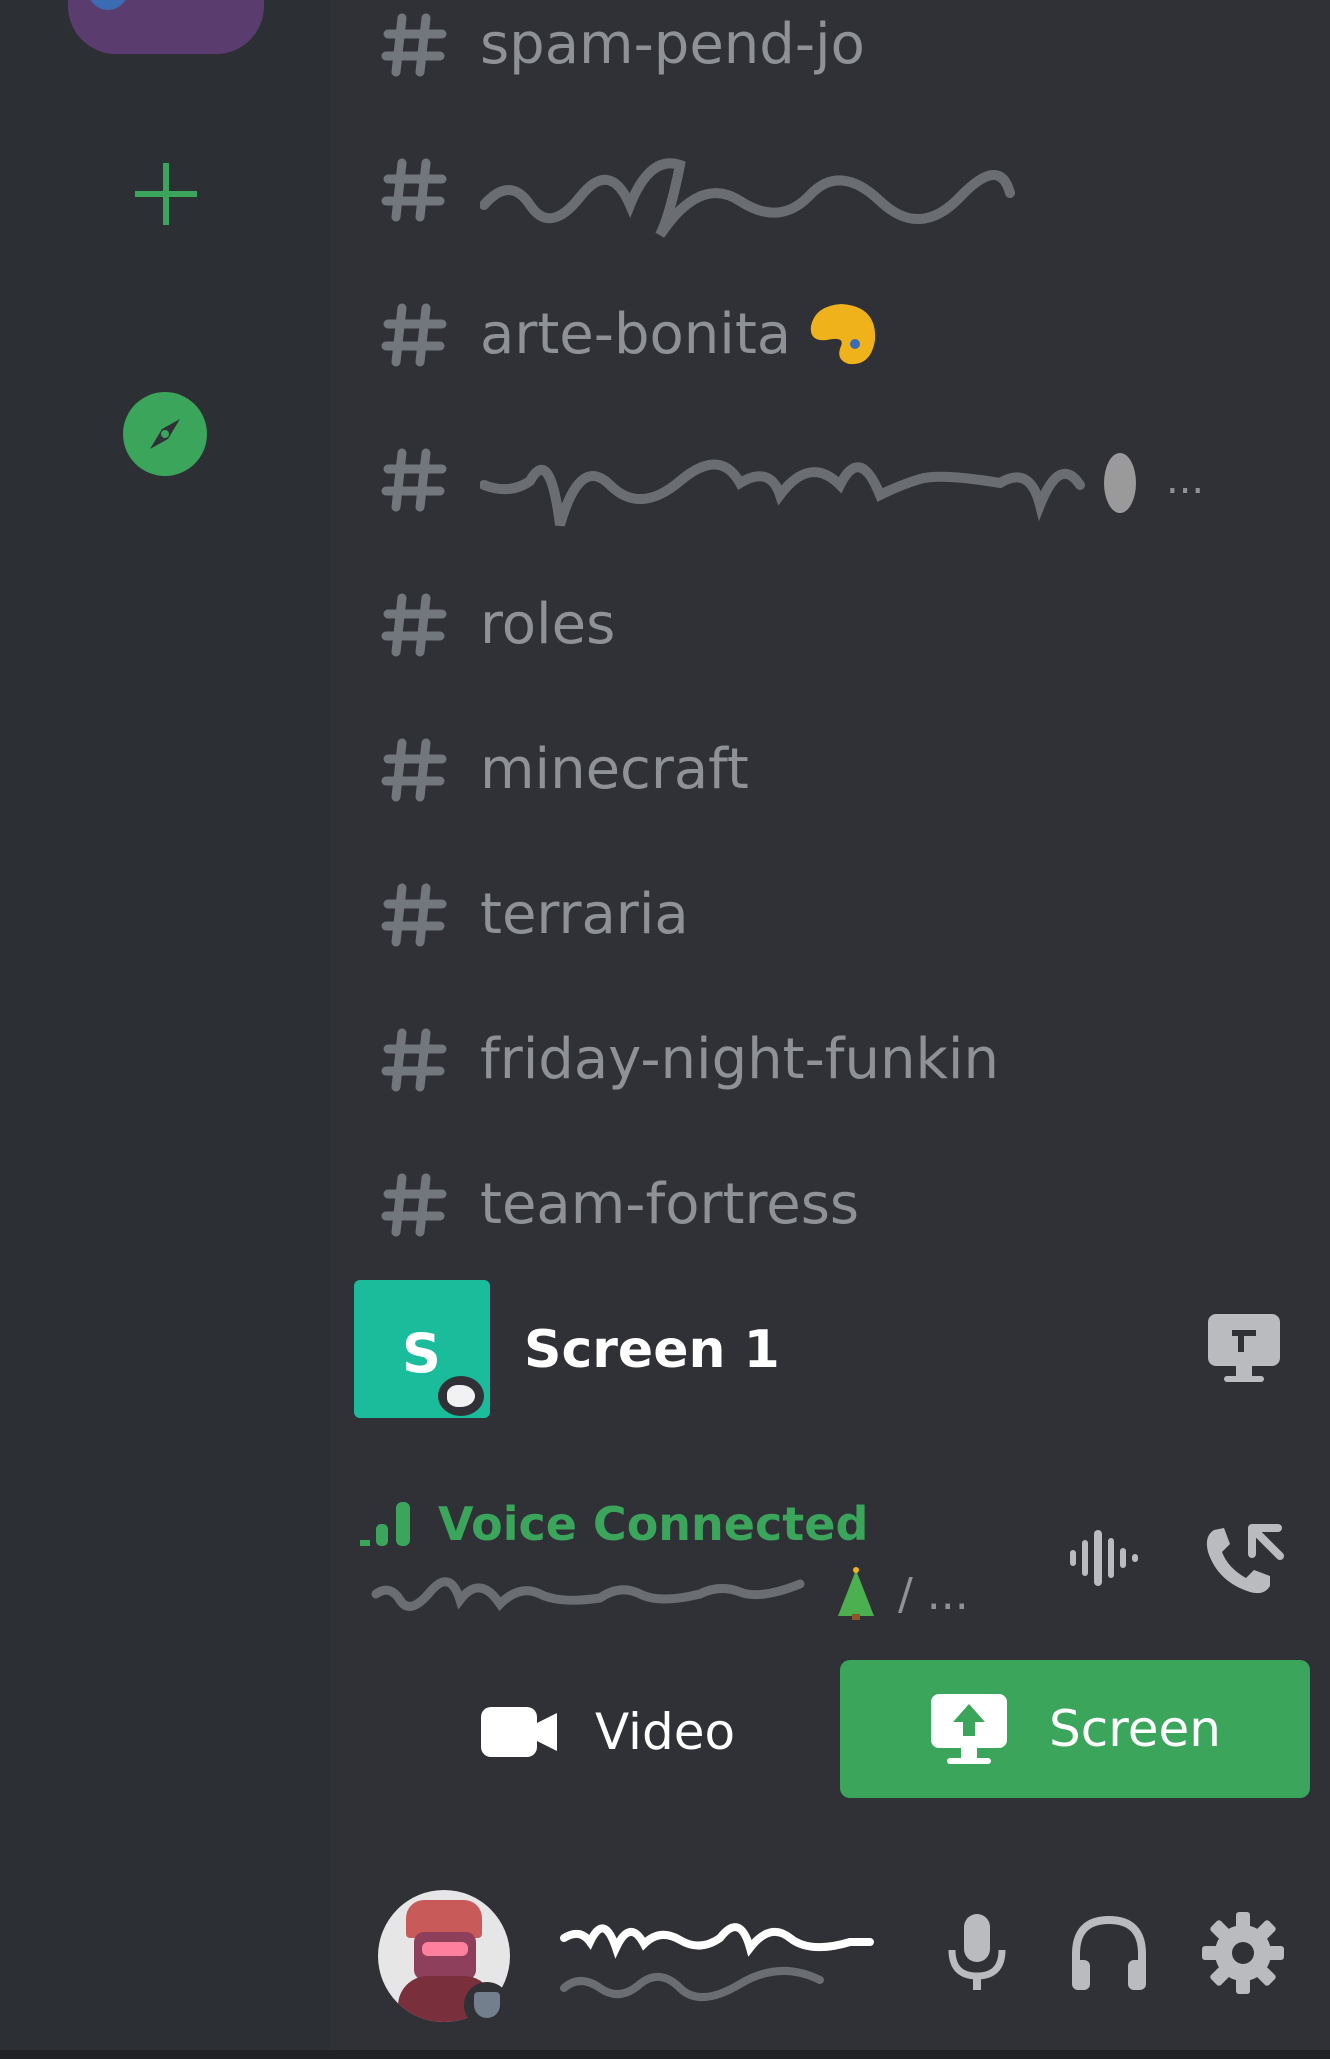 The image size is (1330, 2059). What do you see at coordinates (840, 770) in the screenshot?
I see `channel-item: minecraft` at bounding box center [840, 770].